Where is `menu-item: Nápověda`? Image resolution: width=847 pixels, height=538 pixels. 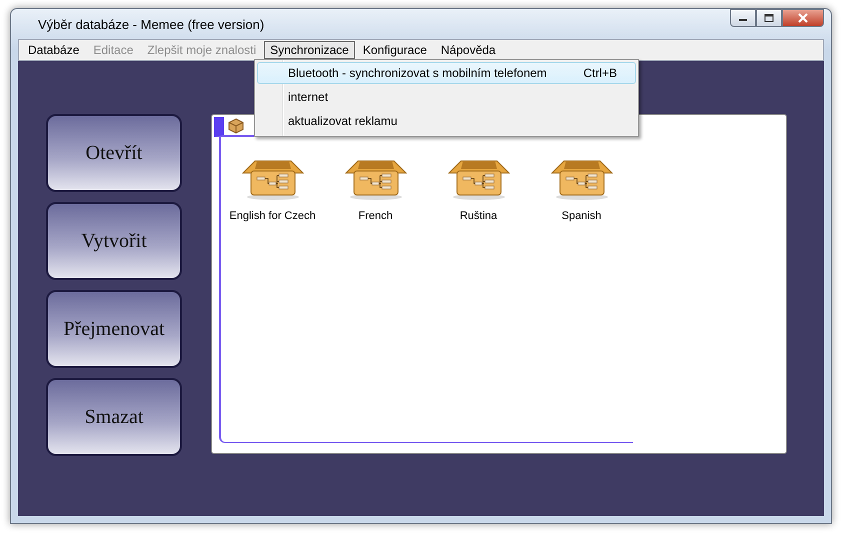 menu-item: Nápověda is located at coordinates (468, 50).